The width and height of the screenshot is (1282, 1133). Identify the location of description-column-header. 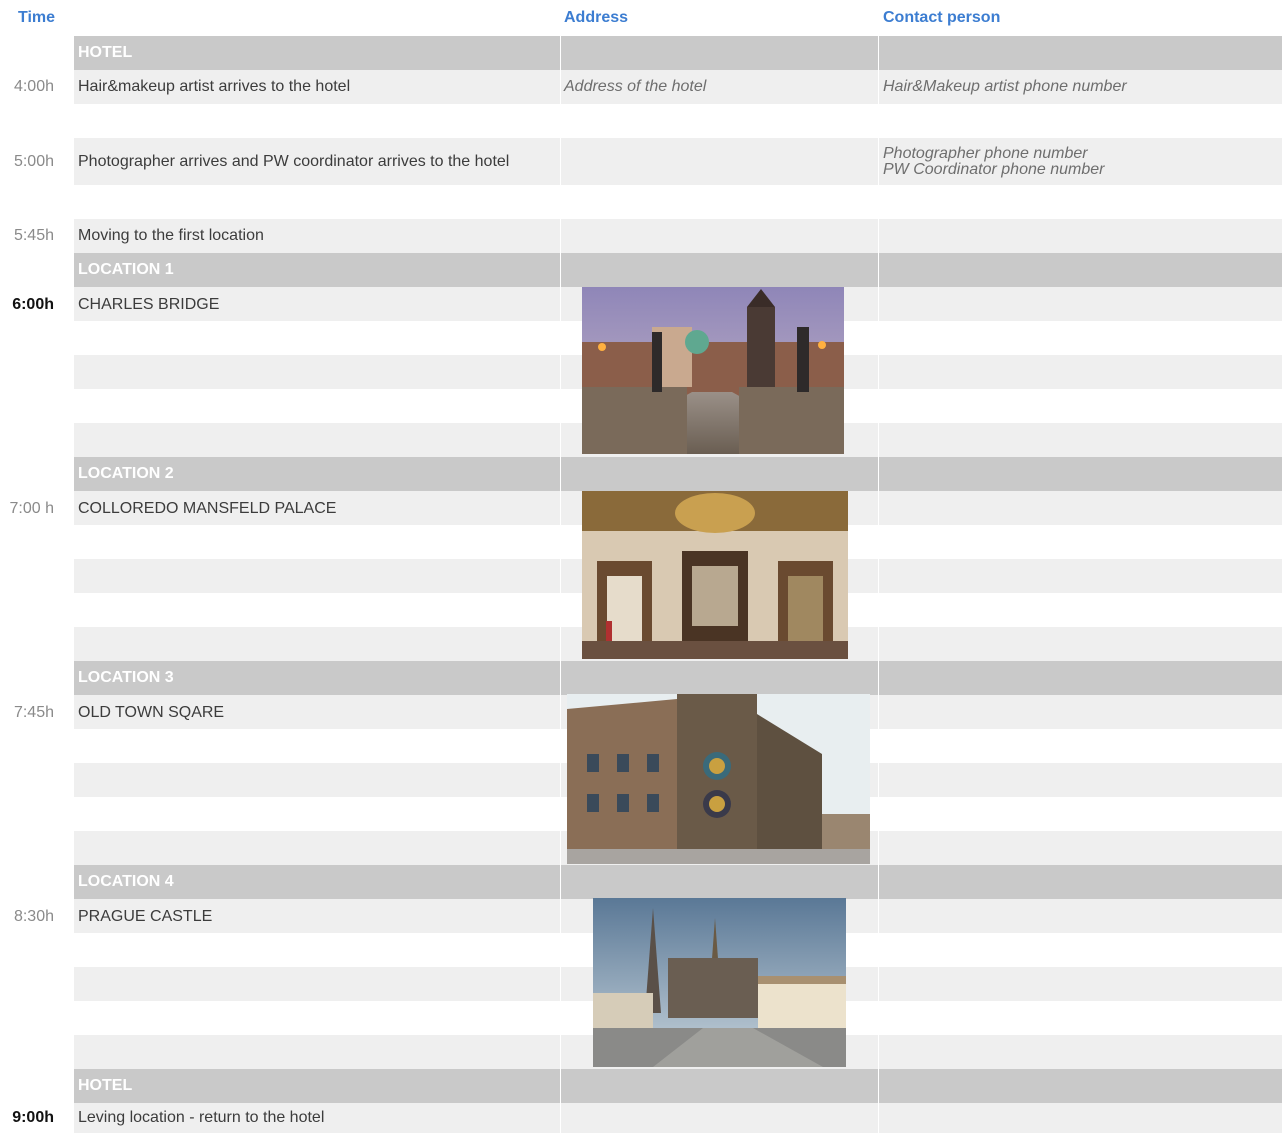
(317, 18).